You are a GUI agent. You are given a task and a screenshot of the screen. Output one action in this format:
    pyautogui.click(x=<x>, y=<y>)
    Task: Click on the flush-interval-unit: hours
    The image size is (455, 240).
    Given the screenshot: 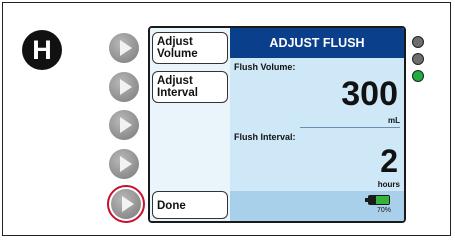 What is the action you would take?
    pyautogui.click(x=388, y=184)
    